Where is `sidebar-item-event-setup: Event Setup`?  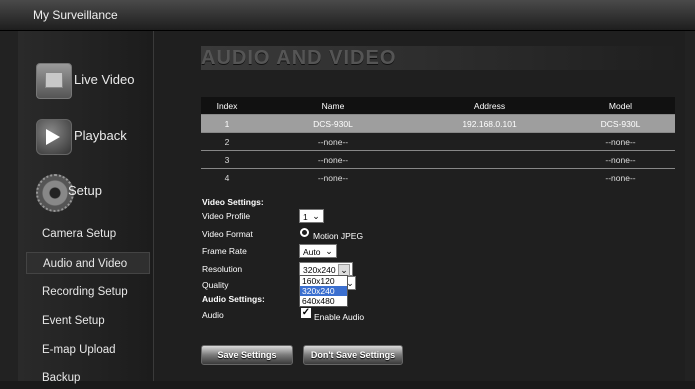
sidebar-item-event-setup: Event Setup is located at coordinates (88, 321).